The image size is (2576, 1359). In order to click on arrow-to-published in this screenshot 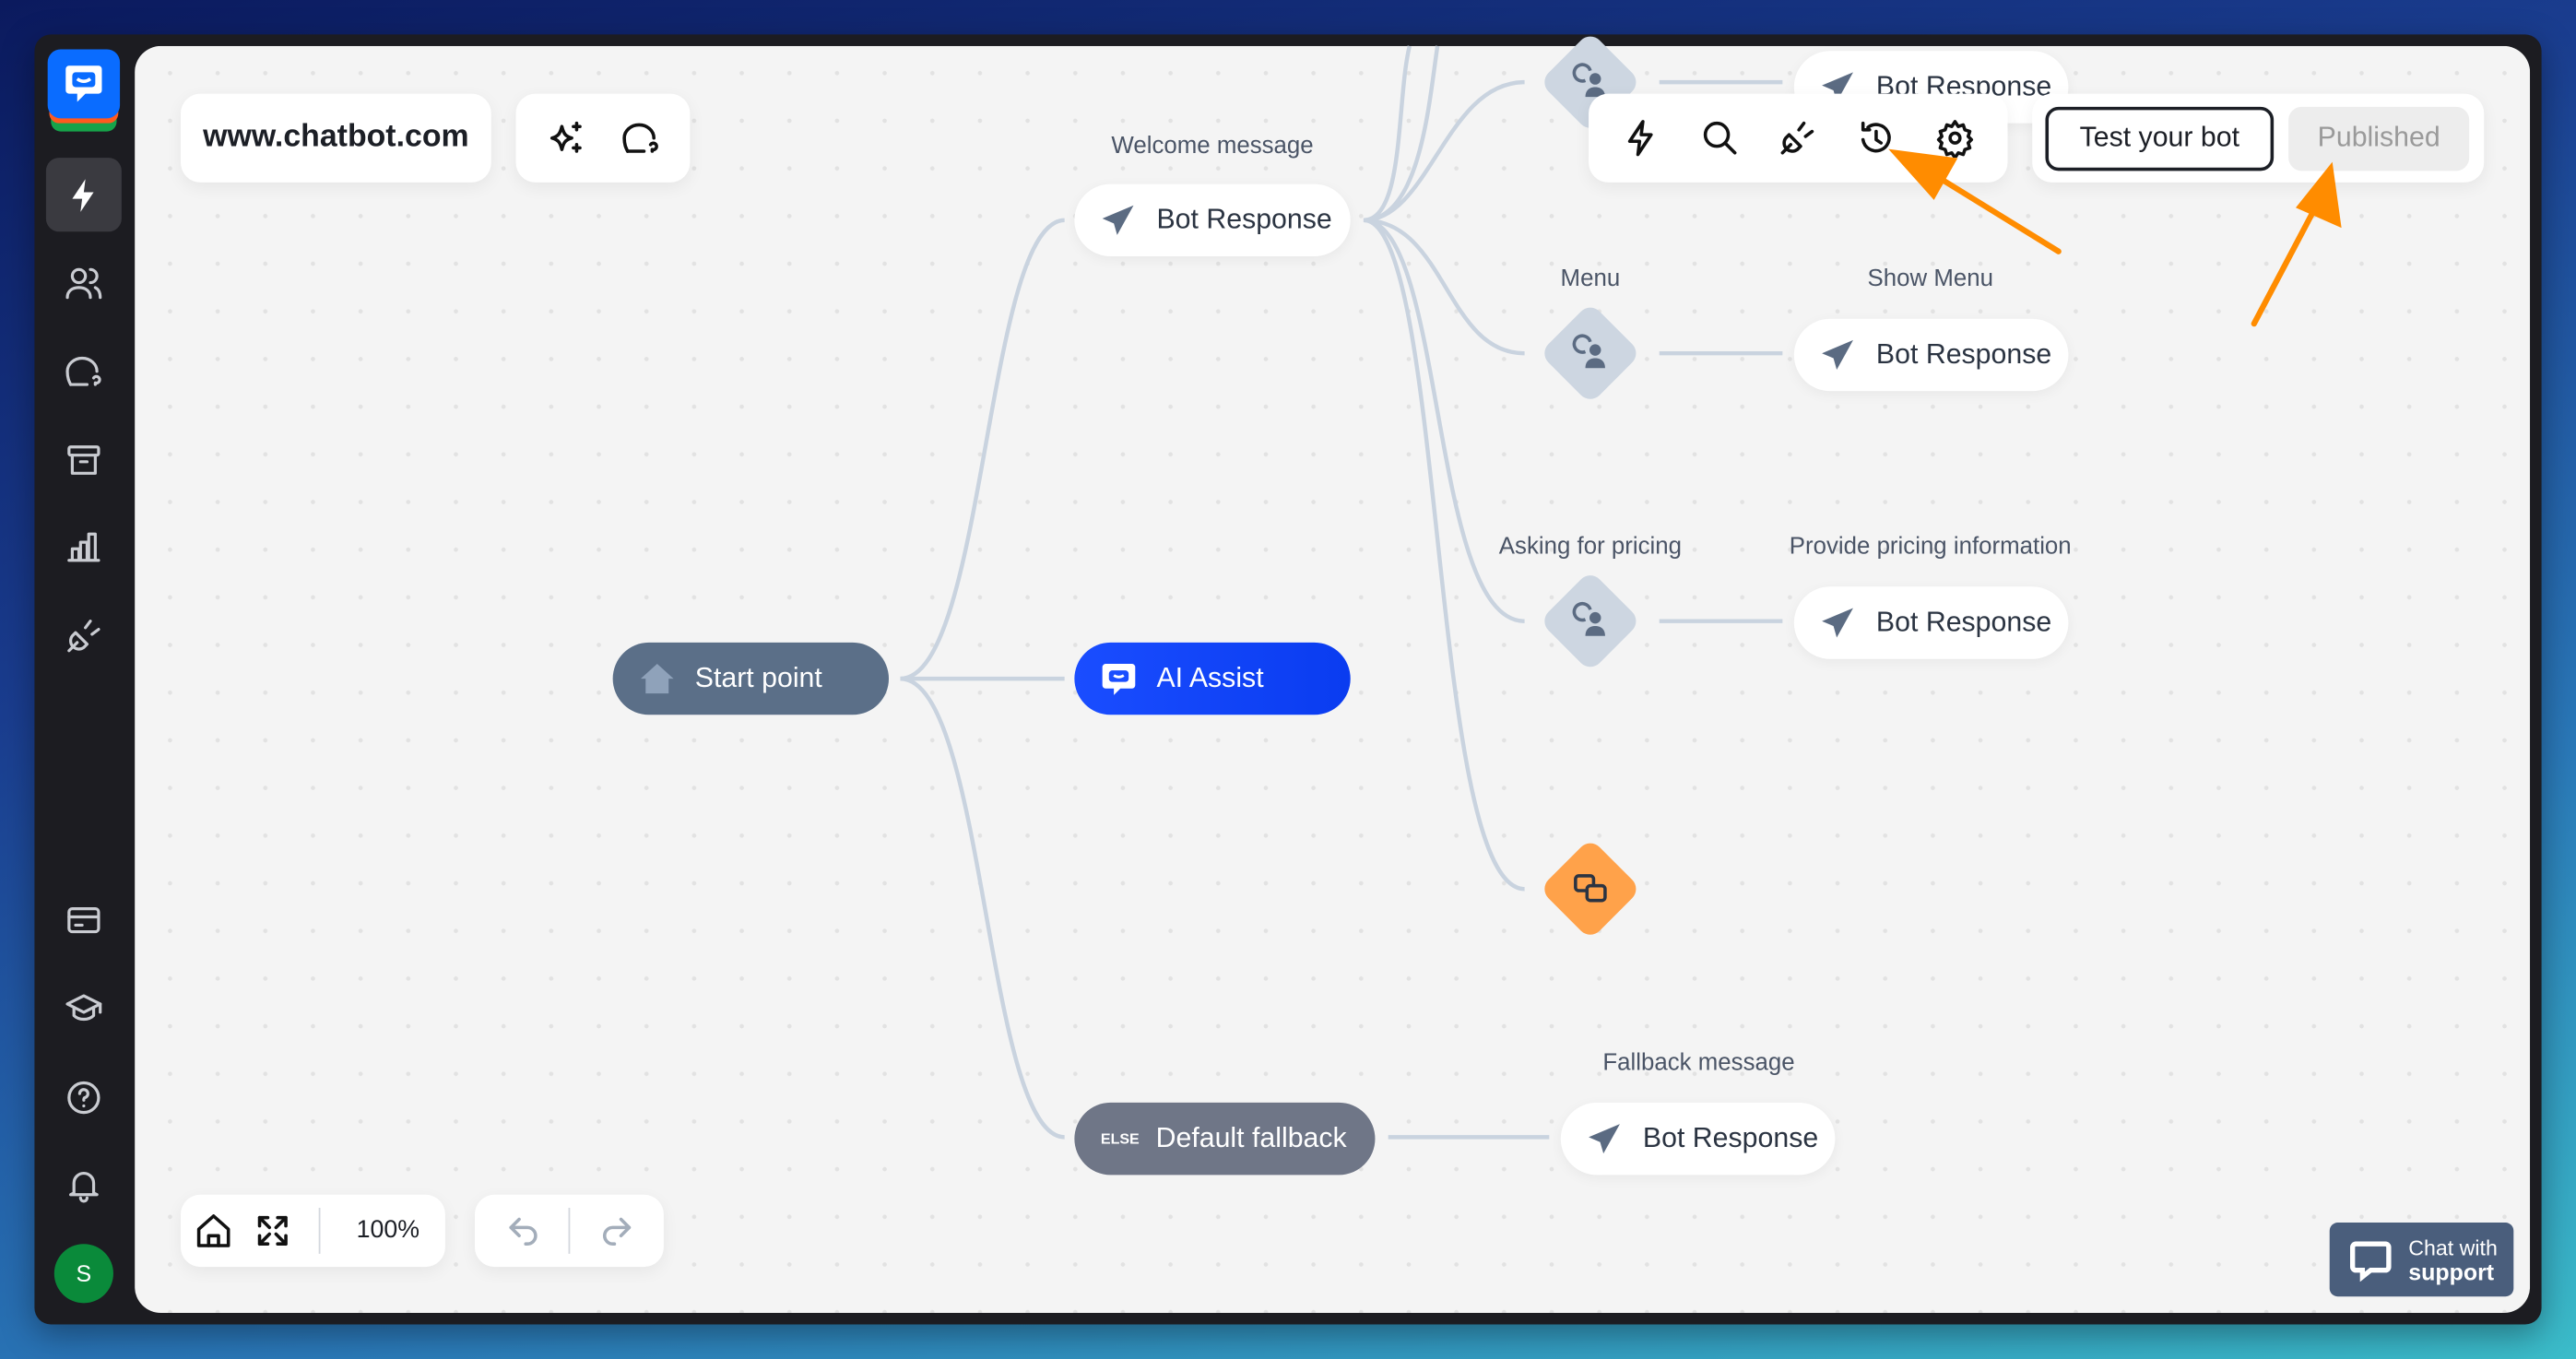, I will do `click(2285, 264)`.